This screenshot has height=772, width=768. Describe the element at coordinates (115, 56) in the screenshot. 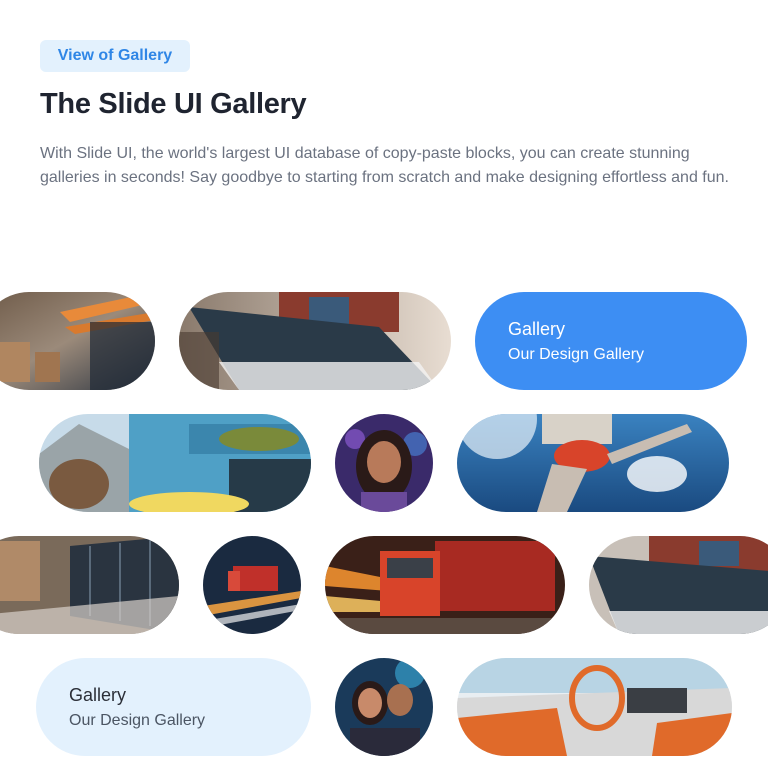

I see `view-gallery-badge: View of Gallery` at that location.